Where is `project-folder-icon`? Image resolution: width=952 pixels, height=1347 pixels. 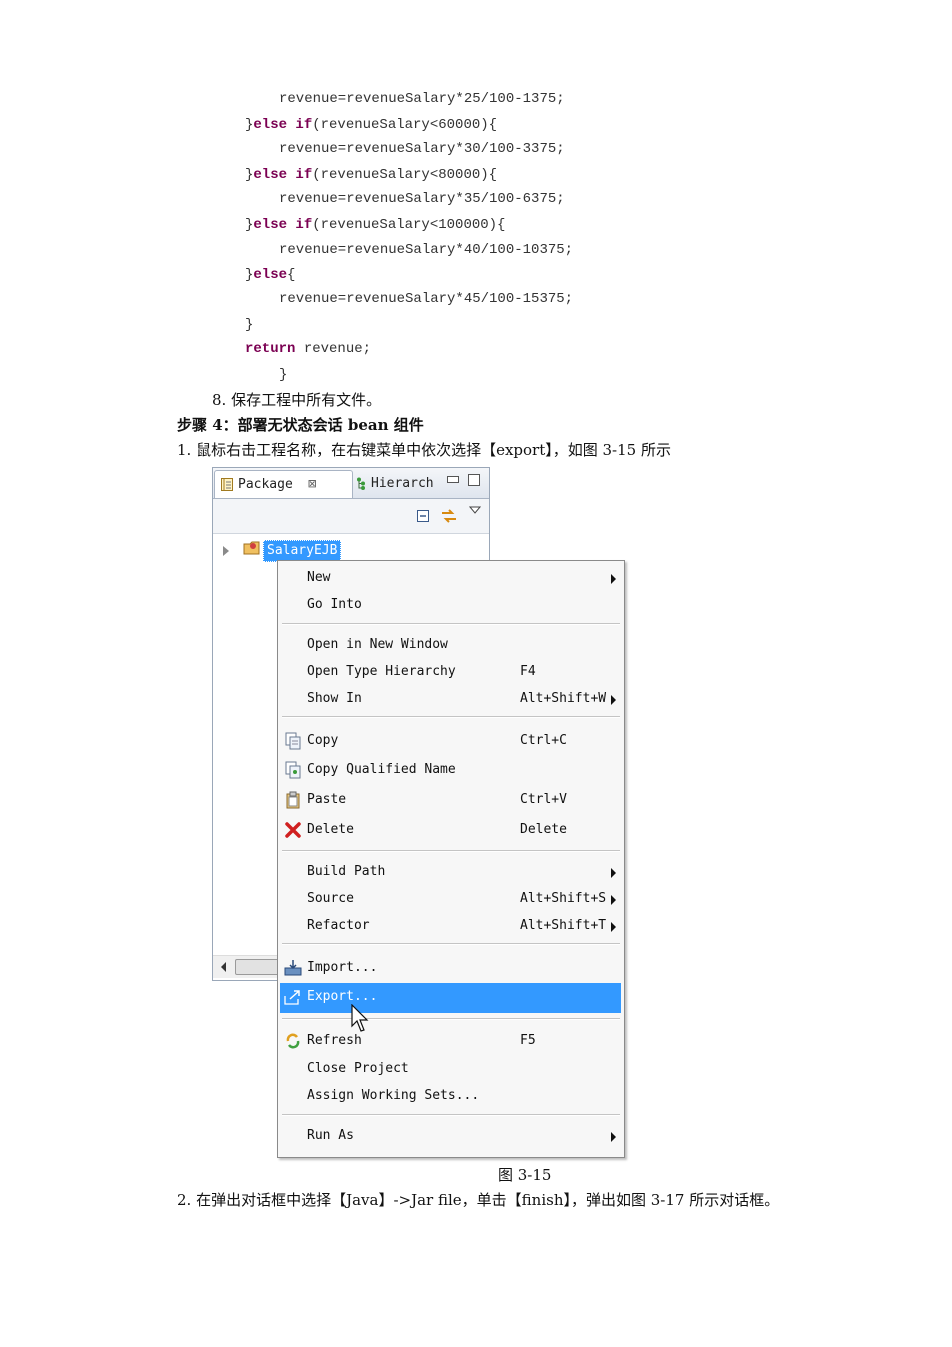
project-folder-icon is located at coordinates (251, 548).